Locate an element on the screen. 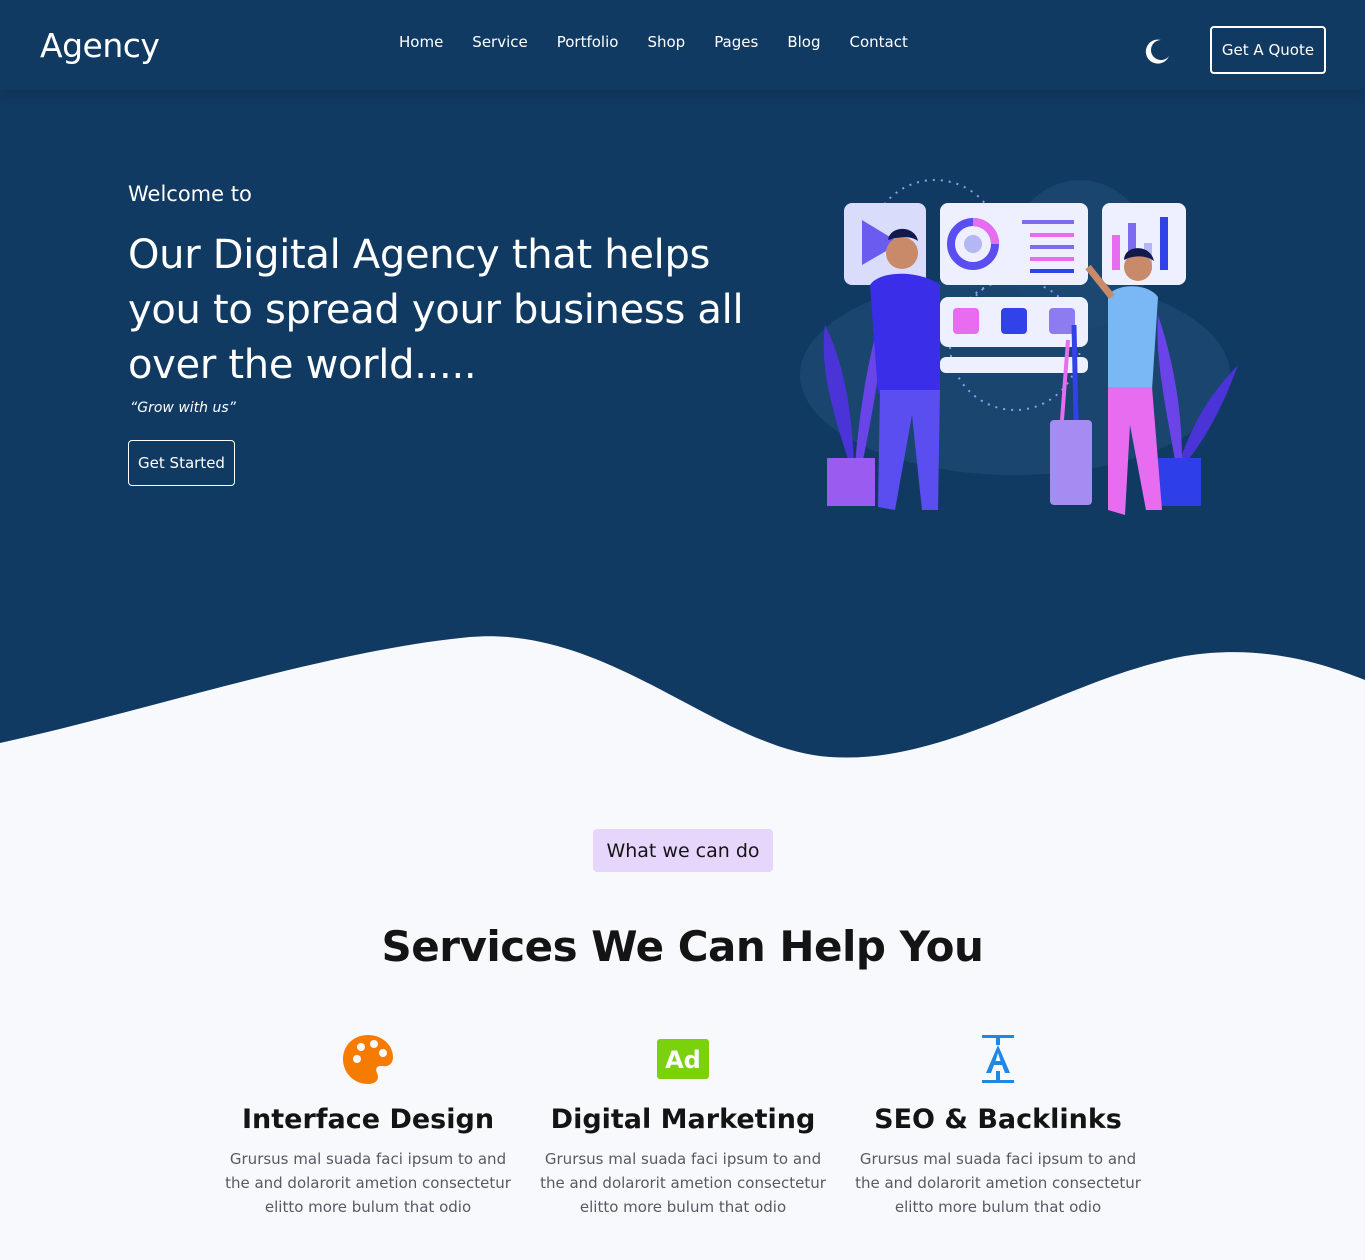  nav-contact: Contact is located at coordinates (879, 42).